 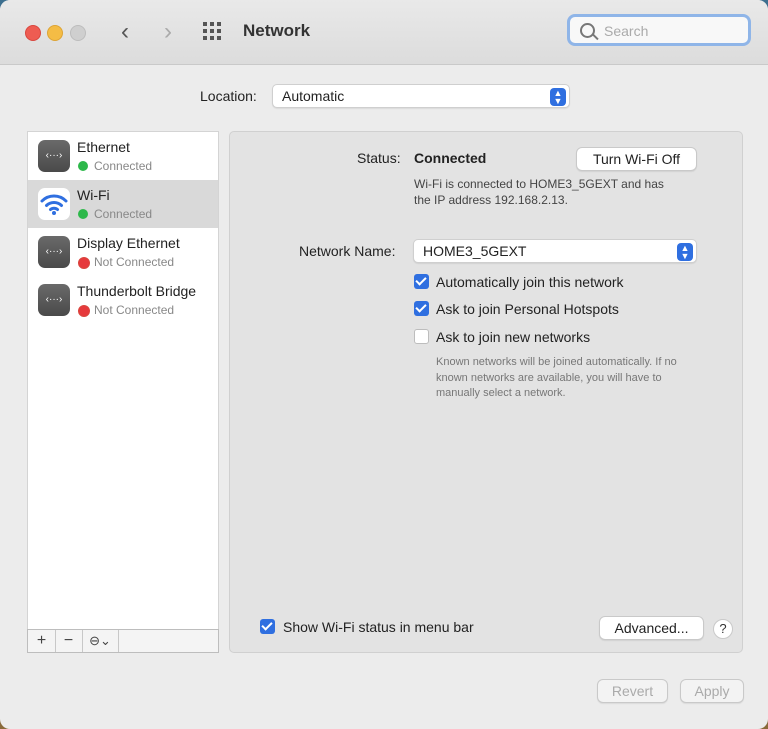 I want to click on auto-join-label: Automatically join this network, so click(x=530, y=282).